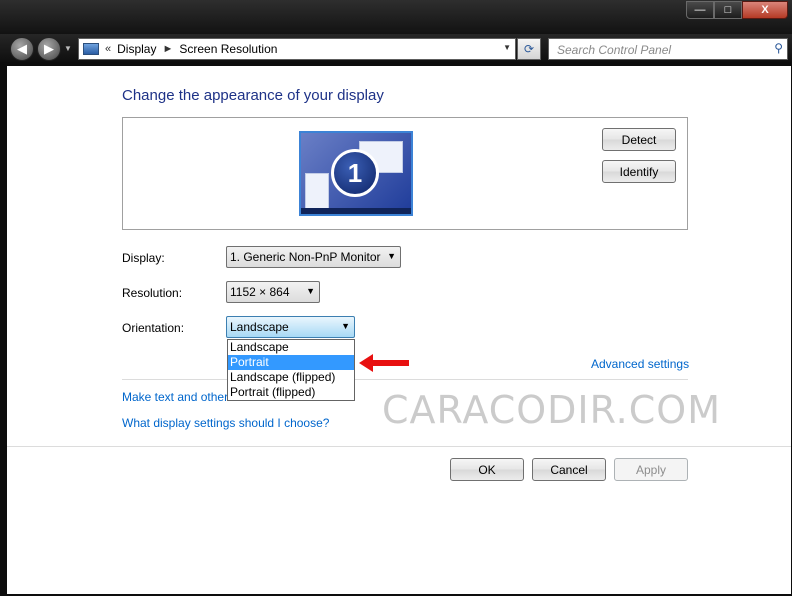 This screenshot has width=792, height=596. I want to click on make-text-larger-link-visible: Make text and other, so click(175, 397).